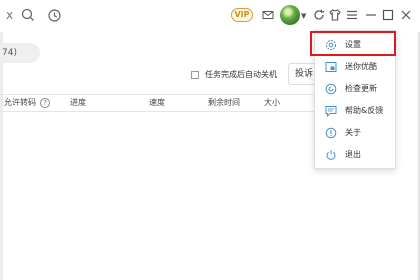 The width and height of the screenshot is (420, 280). I want to click on menu-item-settings: 设置, so click(355, 45).